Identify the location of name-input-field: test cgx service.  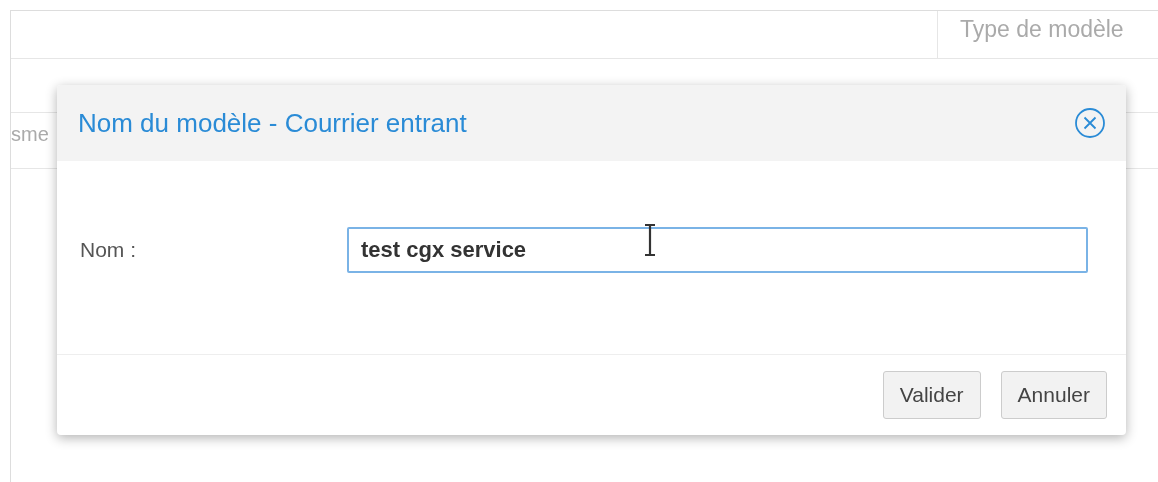
(717, 250).